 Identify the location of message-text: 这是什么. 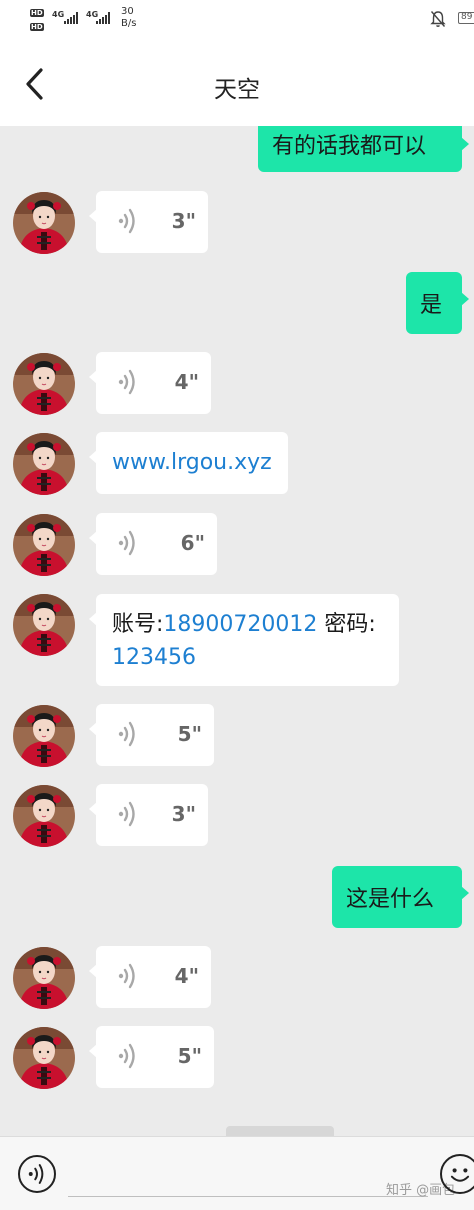
(390, 899).